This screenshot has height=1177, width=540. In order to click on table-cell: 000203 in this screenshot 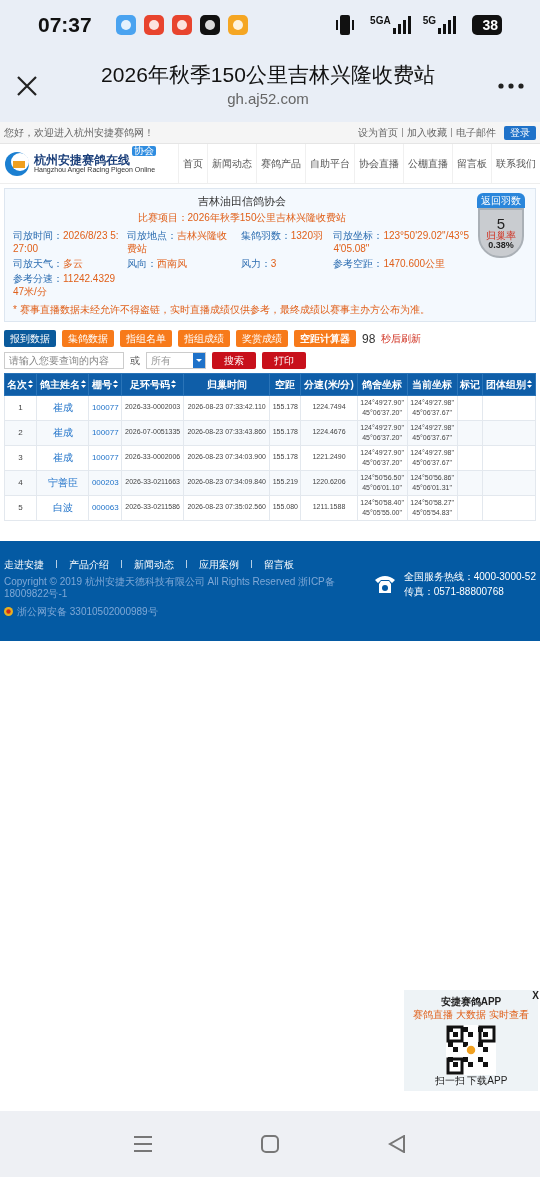, I will do `click(105, 482)`.